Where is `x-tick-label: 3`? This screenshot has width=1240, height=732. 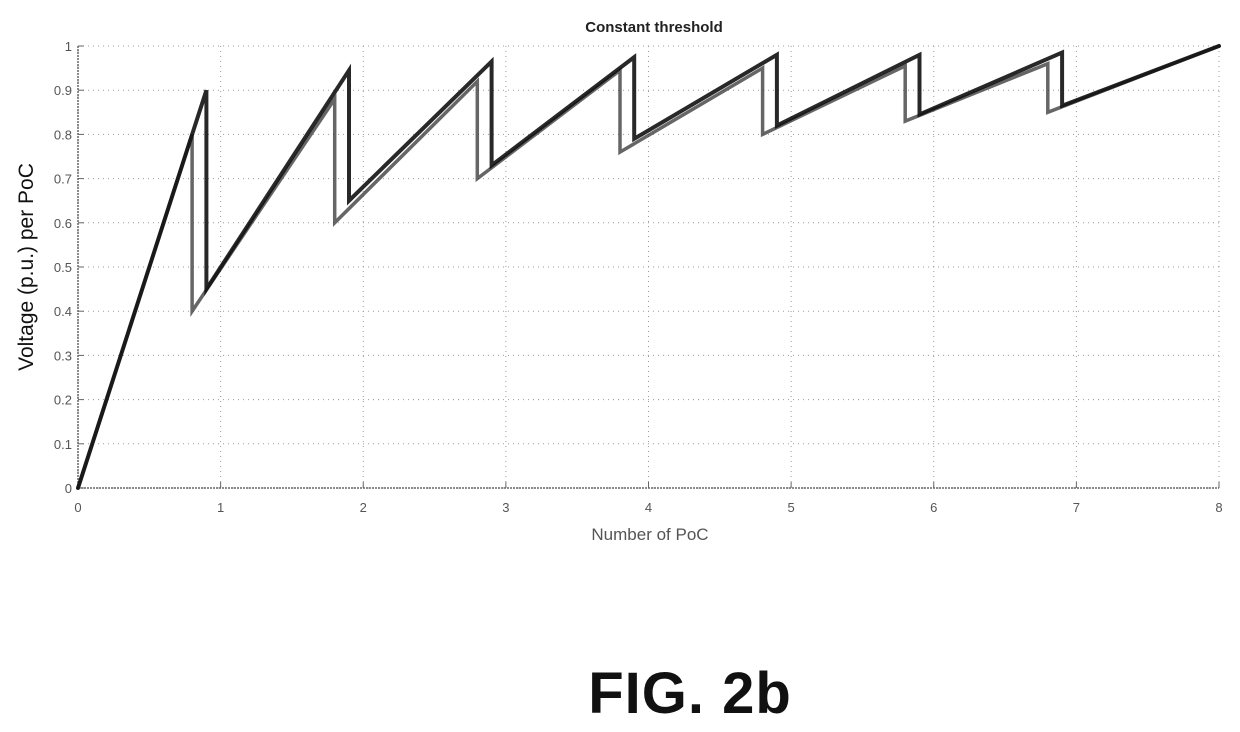 x-tick-label: 3 is located at coordinates (505, 507).